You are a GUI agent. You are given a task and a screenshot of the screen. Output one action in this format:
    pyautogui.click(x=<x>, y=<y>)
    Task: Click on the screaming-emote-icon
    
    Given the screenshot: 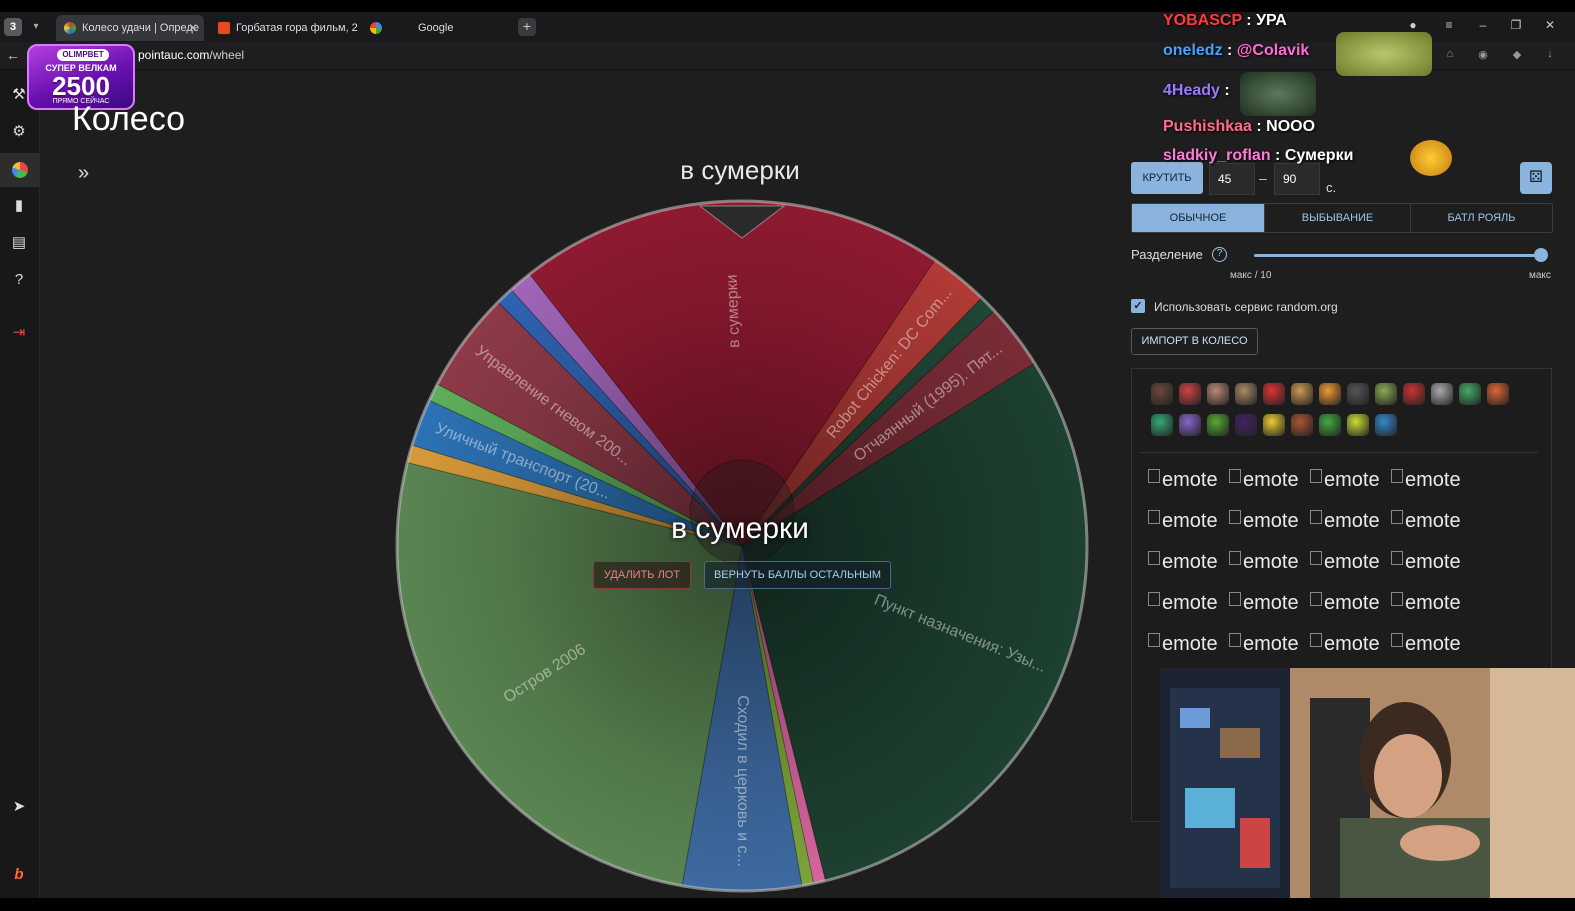 What is the action you would take?
    pyautogui.click(x=1431, y=158)
    